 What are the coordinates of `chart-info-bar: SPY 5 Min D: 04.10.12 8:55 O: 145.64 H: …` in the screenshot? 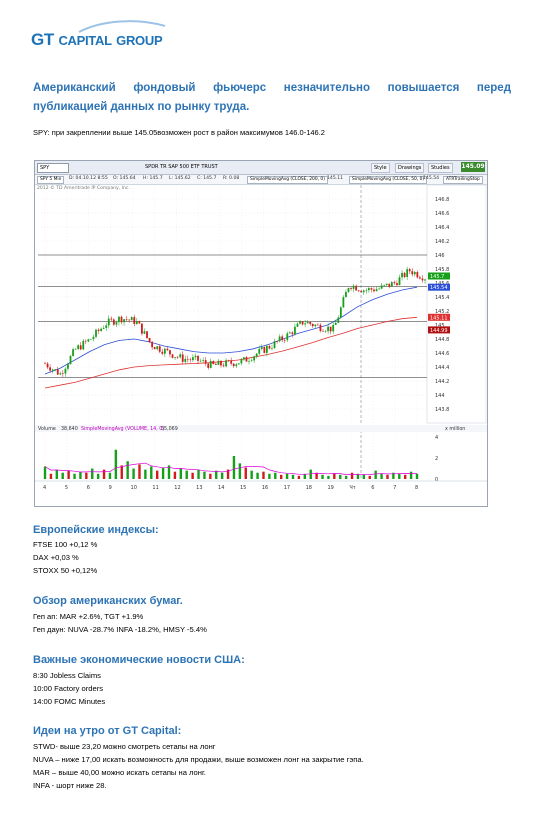 It's located at (261, 180).